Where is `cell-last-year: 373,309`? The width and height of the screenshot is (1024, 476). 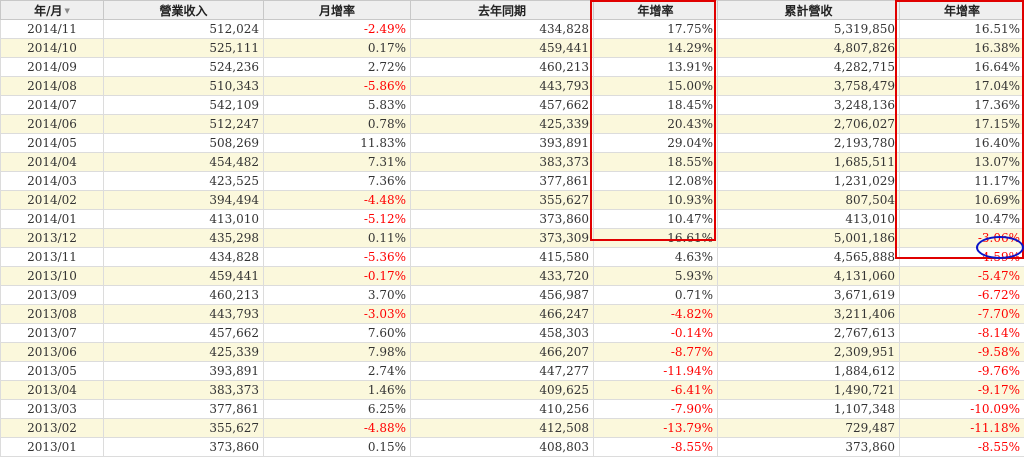
cell-last-year: 373,309 is located at coordinates (502, 238).